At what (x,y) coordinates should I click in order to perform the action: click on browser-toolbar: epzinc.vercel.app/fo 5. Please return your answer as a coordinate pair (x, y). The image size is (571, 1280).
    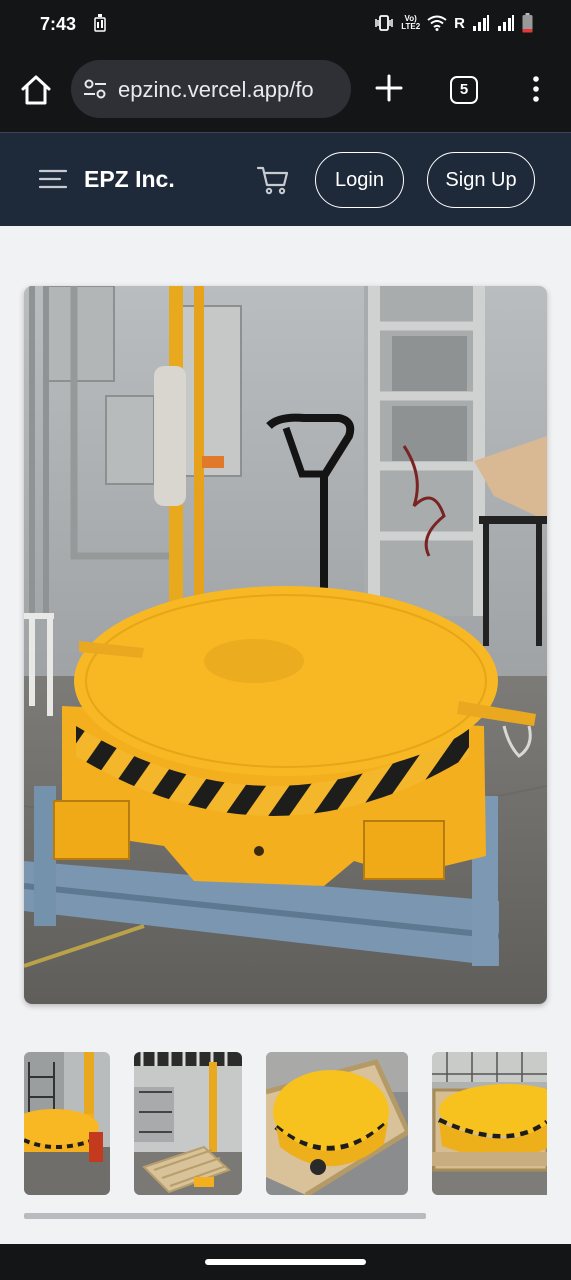
    Looking at the image, I should click on (285, 90).